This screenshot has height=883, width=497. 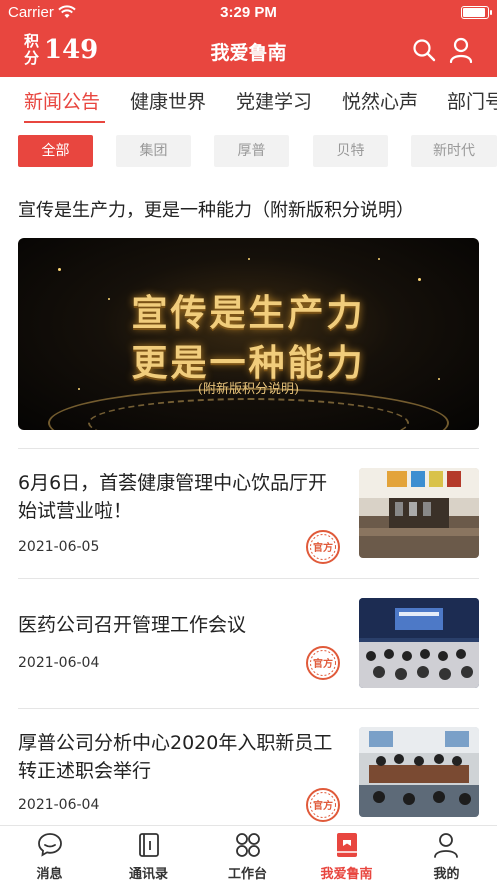 What do you see at coordinates (248, 389) in the screenshot?
I see `banner-subtitle: (附新版积分说明)` at bounding box center [248, 389].